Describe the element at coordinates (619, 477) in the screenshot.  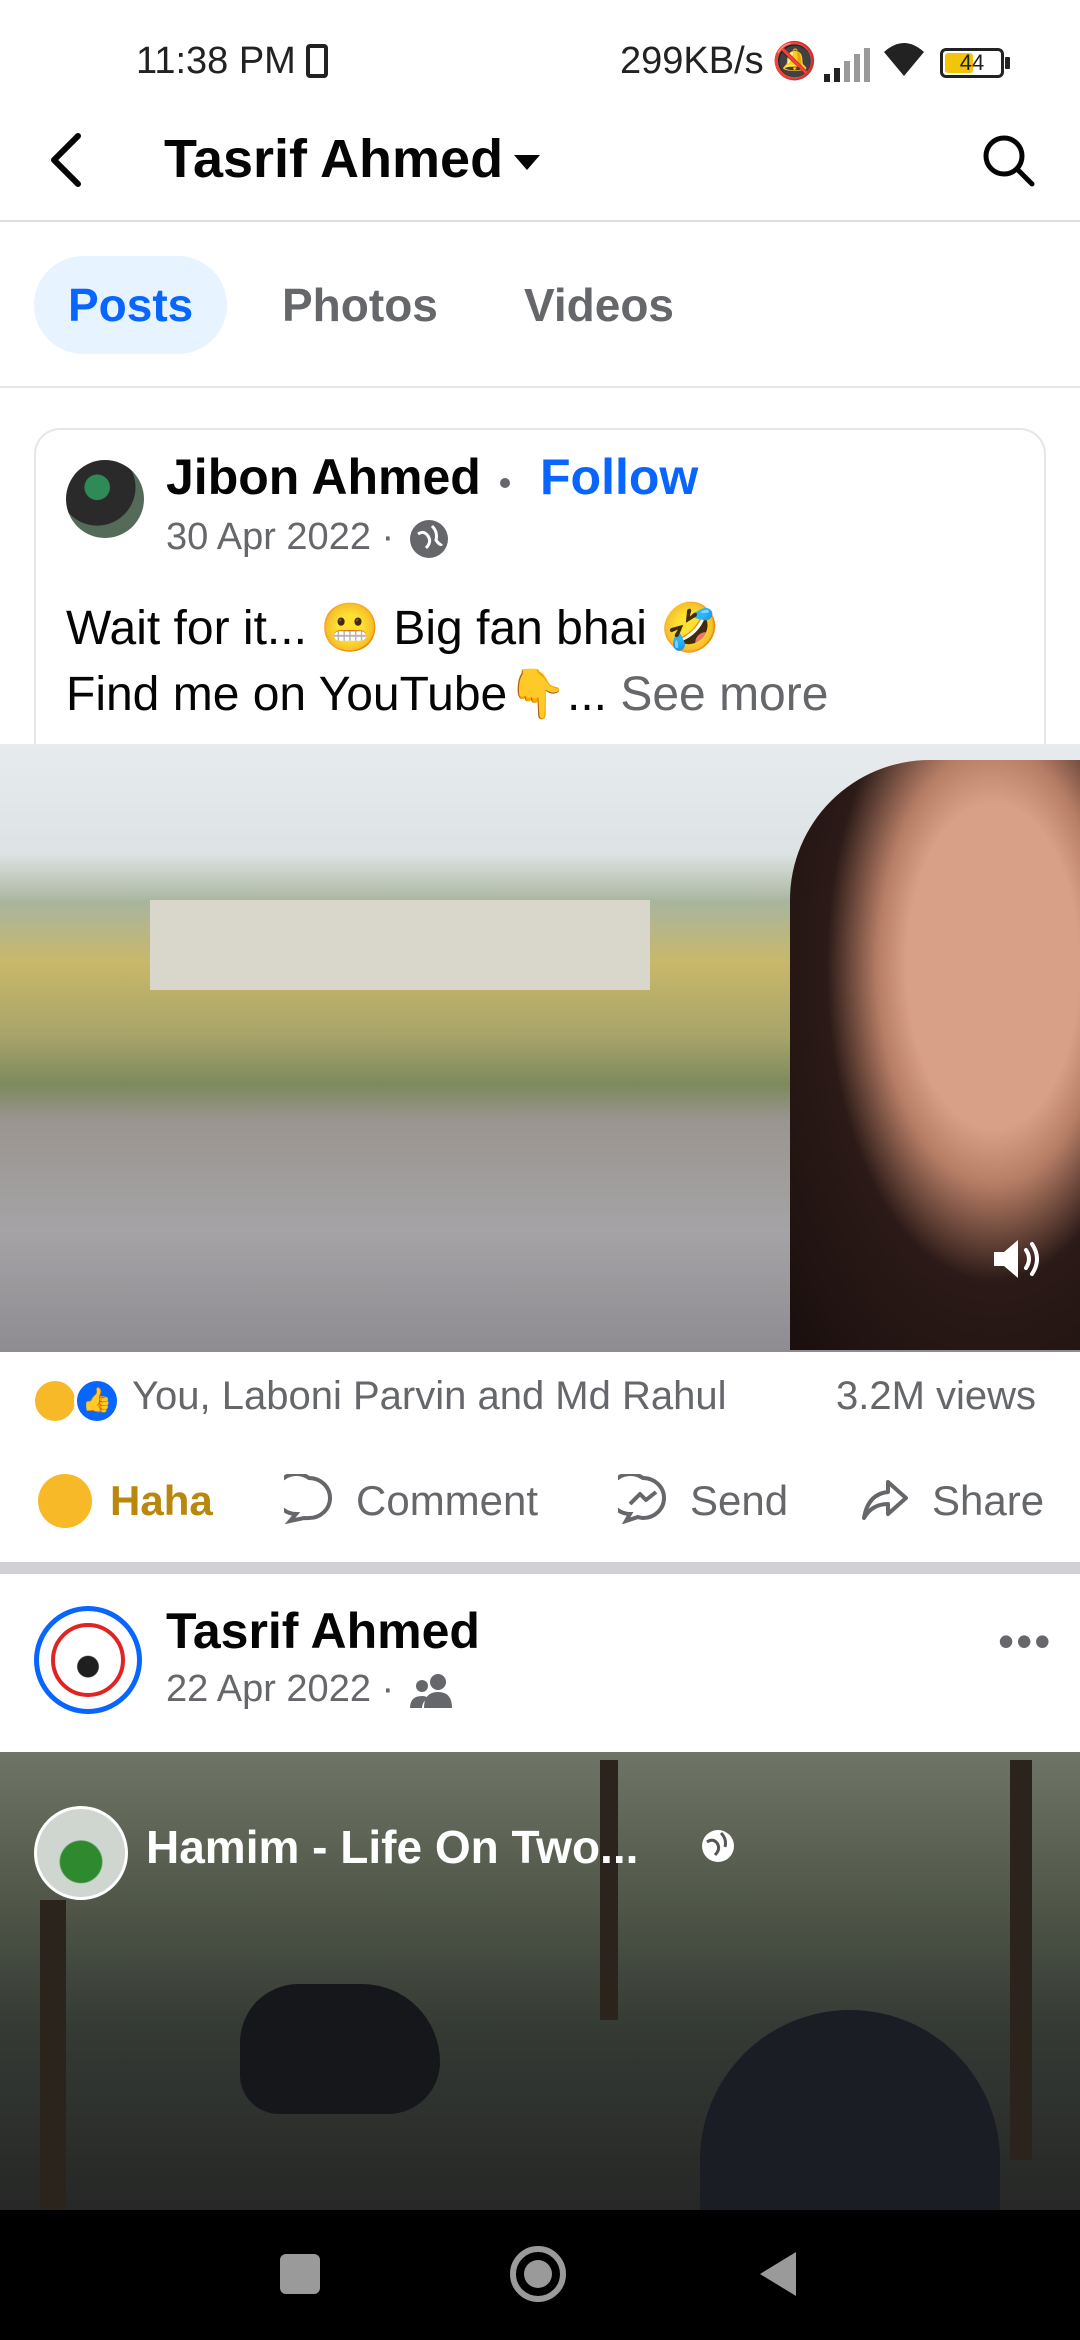
I see `follow-button: Follow` at that location.